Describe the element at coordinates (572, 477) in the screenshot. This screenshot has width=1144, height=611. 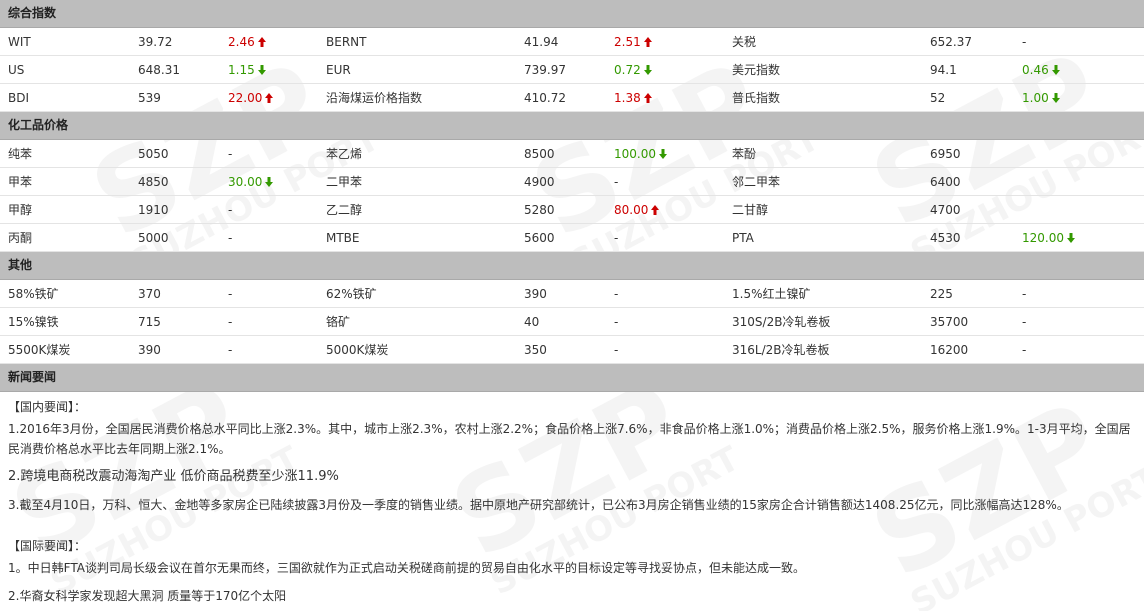
I see `news-item: 2.跨境电商税改震动海淘产业 低价商品税费至少涨11.9%` at that location.